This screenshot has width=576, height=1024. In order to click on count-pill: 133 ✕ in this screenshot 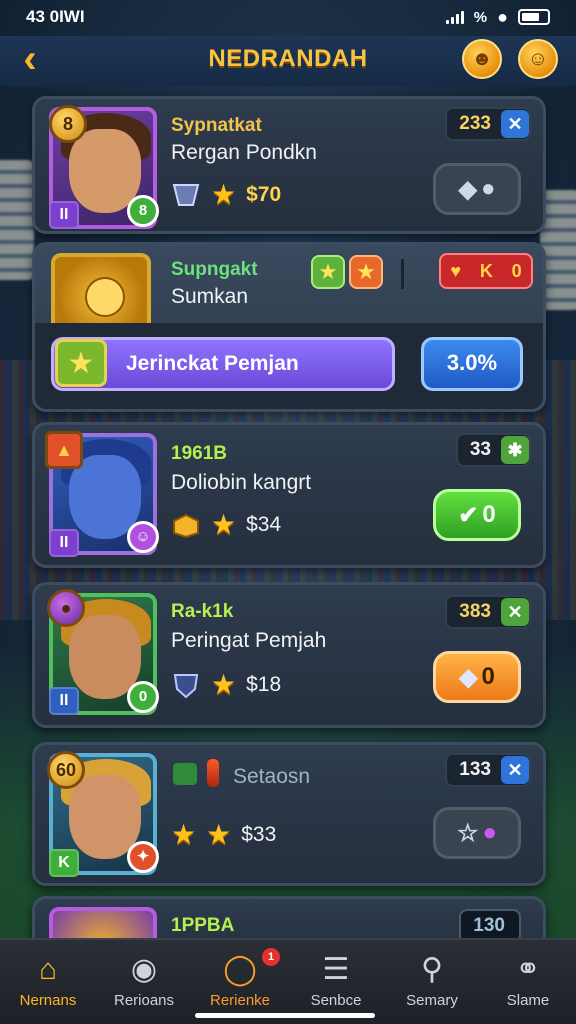, I will do `click(488, 770)`.